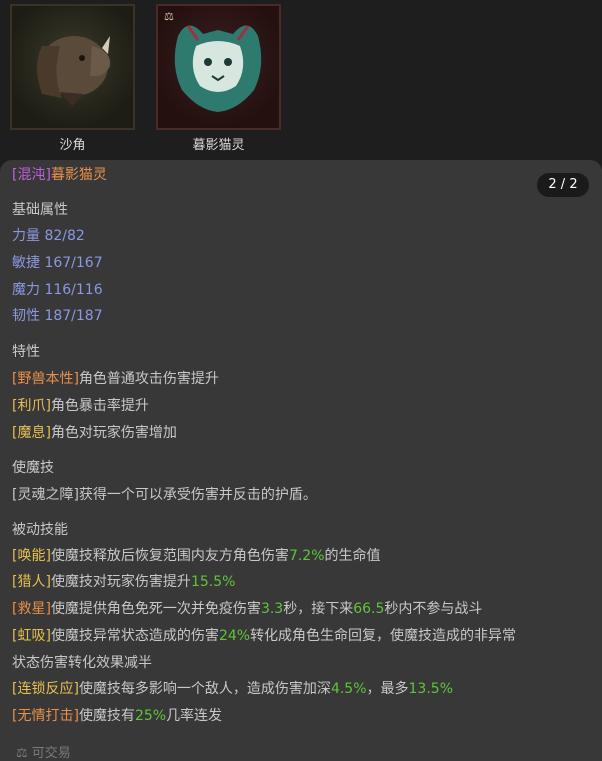 The width and height of the screenshot is (602, 761). Describe the element at coordinates (22, 753) in the screenshot. I see `scale-icon: ⚖` at that location.